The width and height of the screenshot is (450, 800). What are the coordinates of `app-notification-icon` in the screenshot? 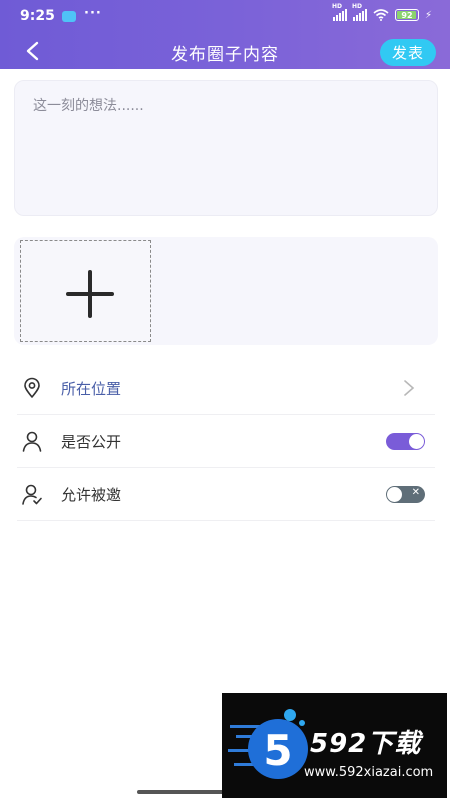 It's located at (69, 16).